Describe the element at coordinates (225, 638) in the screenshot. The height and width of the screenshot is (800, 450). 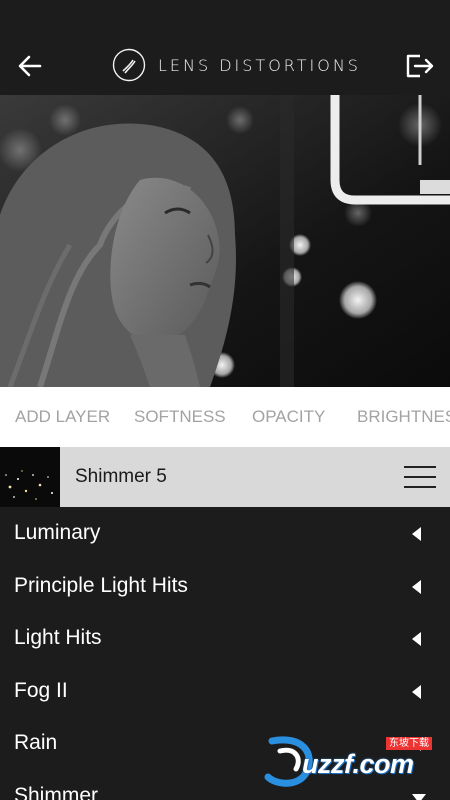
I see `list-item-light-hits: Light Hits` at that location.